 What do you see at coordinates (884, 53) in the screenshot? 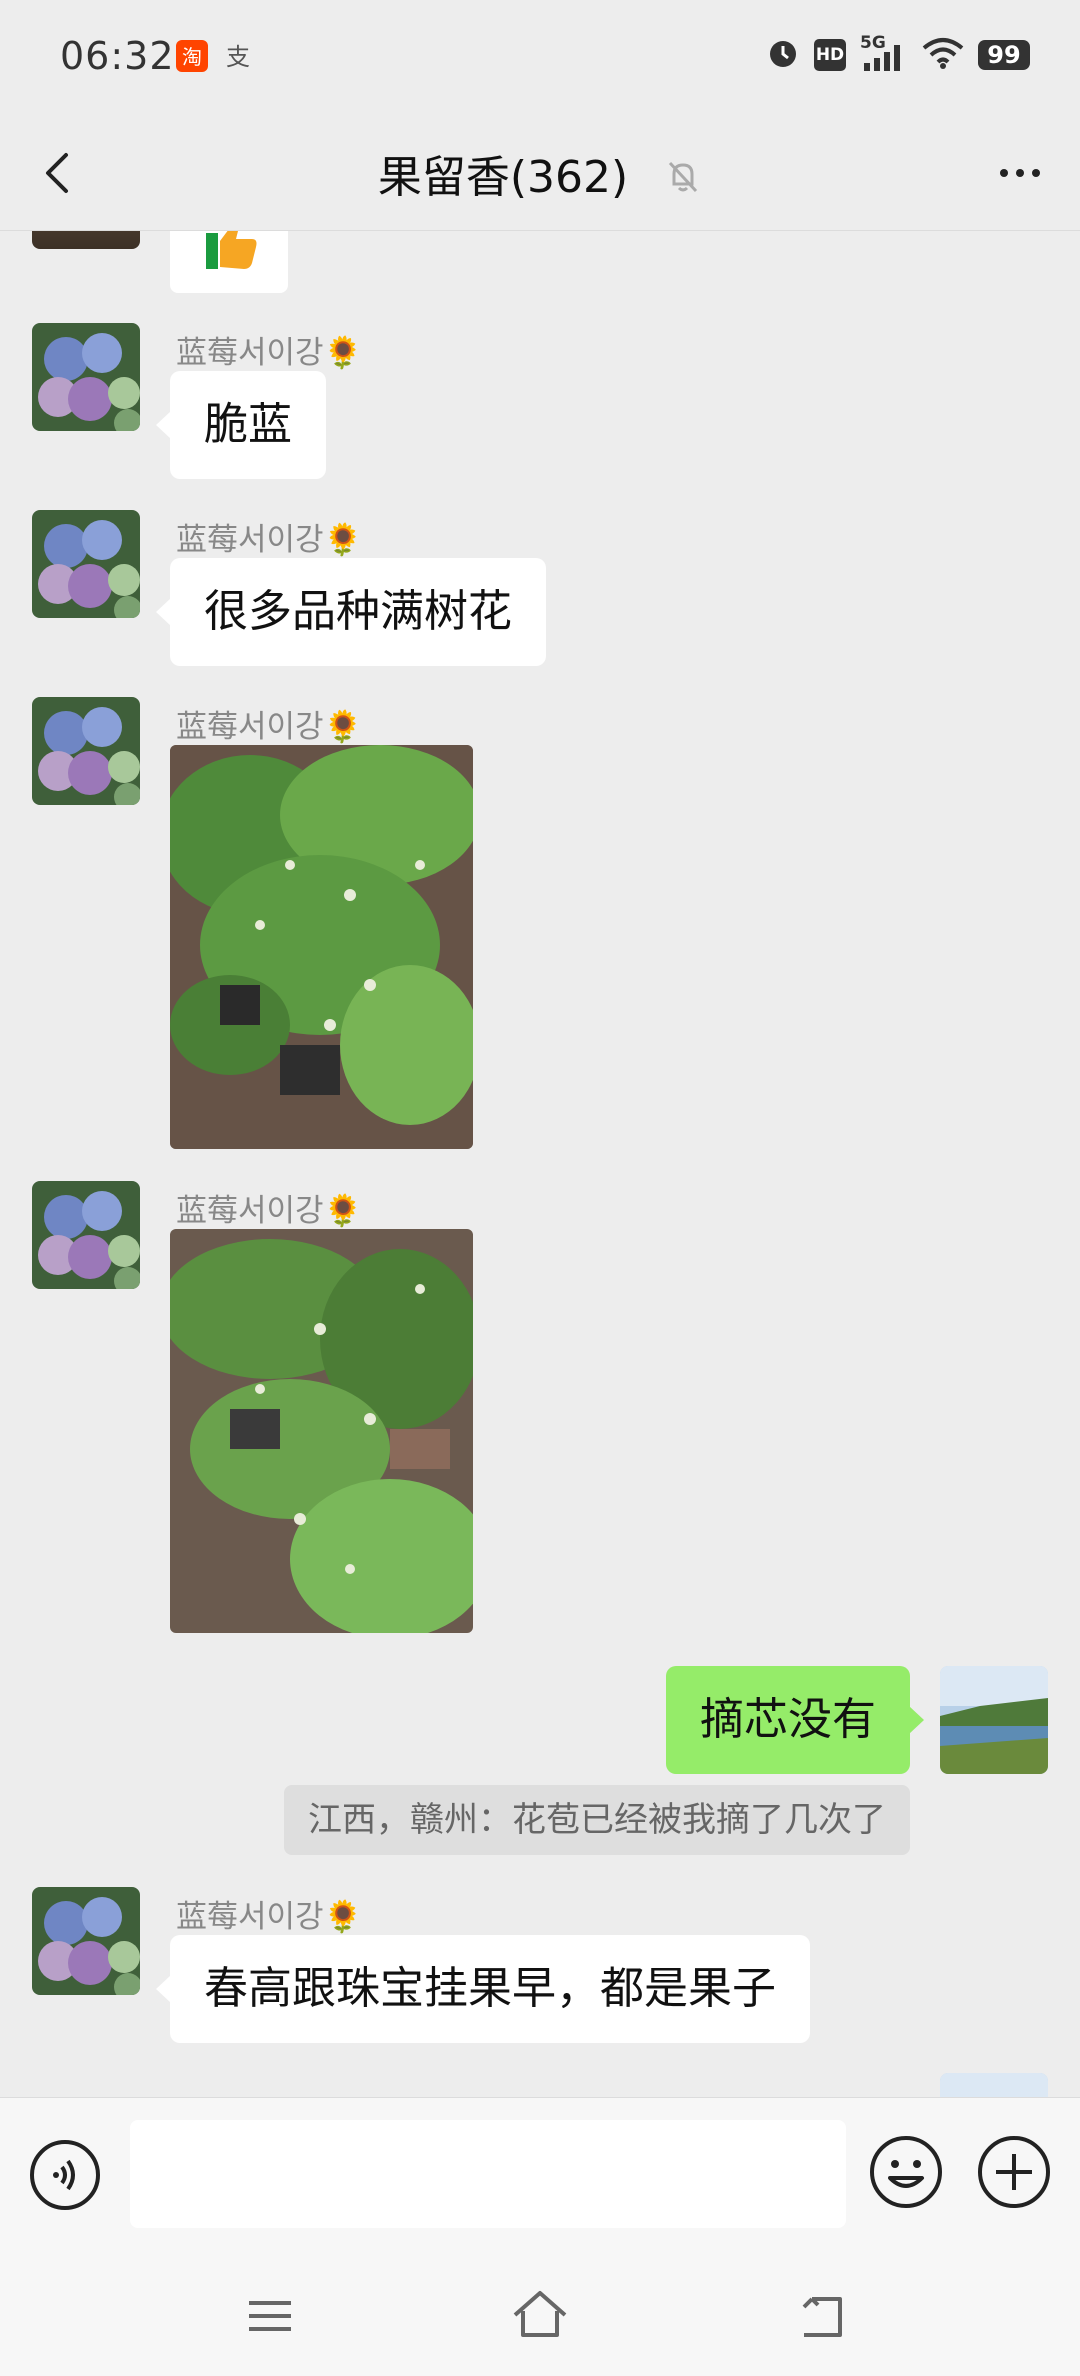
I see `5g-signal-icon: 5G` at bounding box center [884, 53].